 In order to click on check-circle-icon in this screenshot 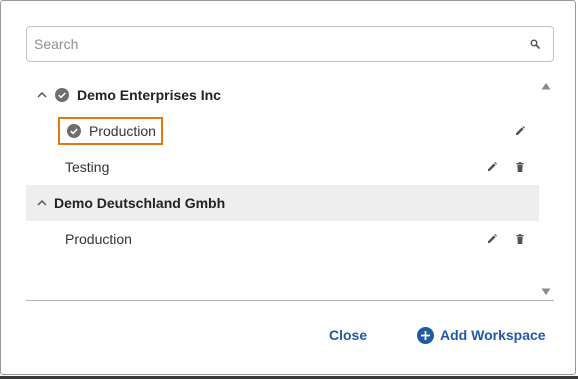, I will do `click(62, 95)`.